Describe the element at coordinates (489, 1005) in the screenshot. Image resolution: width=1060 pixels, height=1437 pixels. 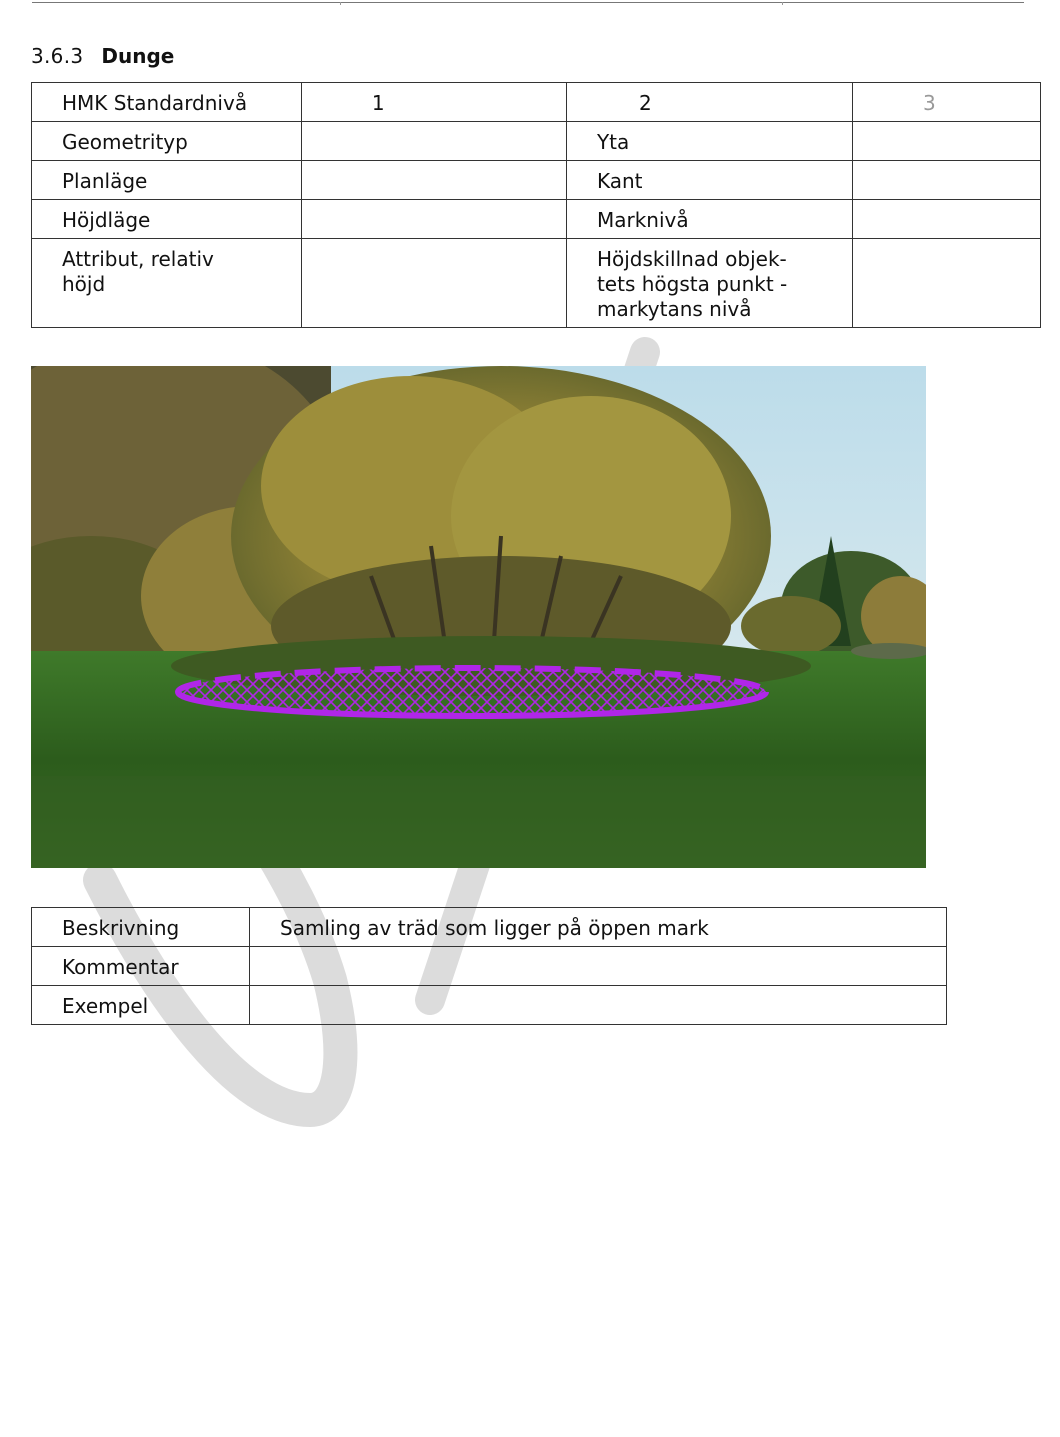
I see `table-row: Exempel` at that location.